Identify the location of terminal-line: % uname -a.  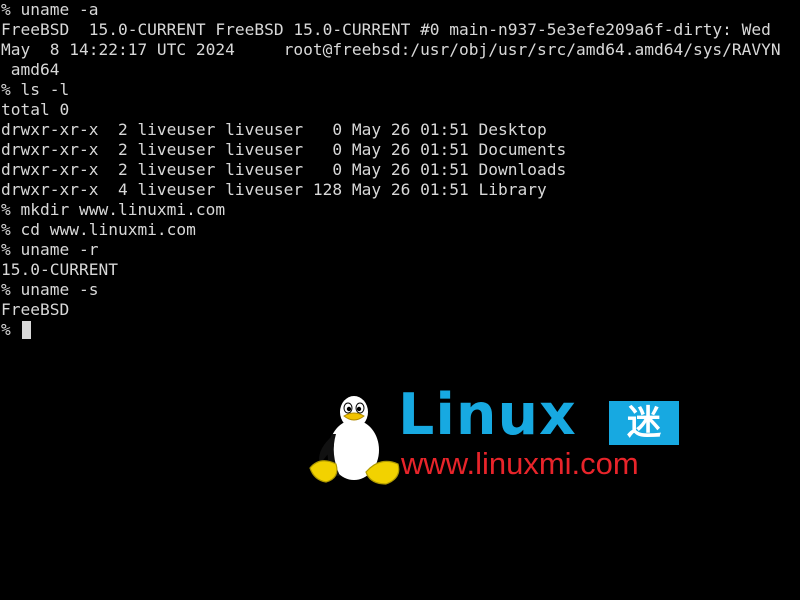
(50, 9).